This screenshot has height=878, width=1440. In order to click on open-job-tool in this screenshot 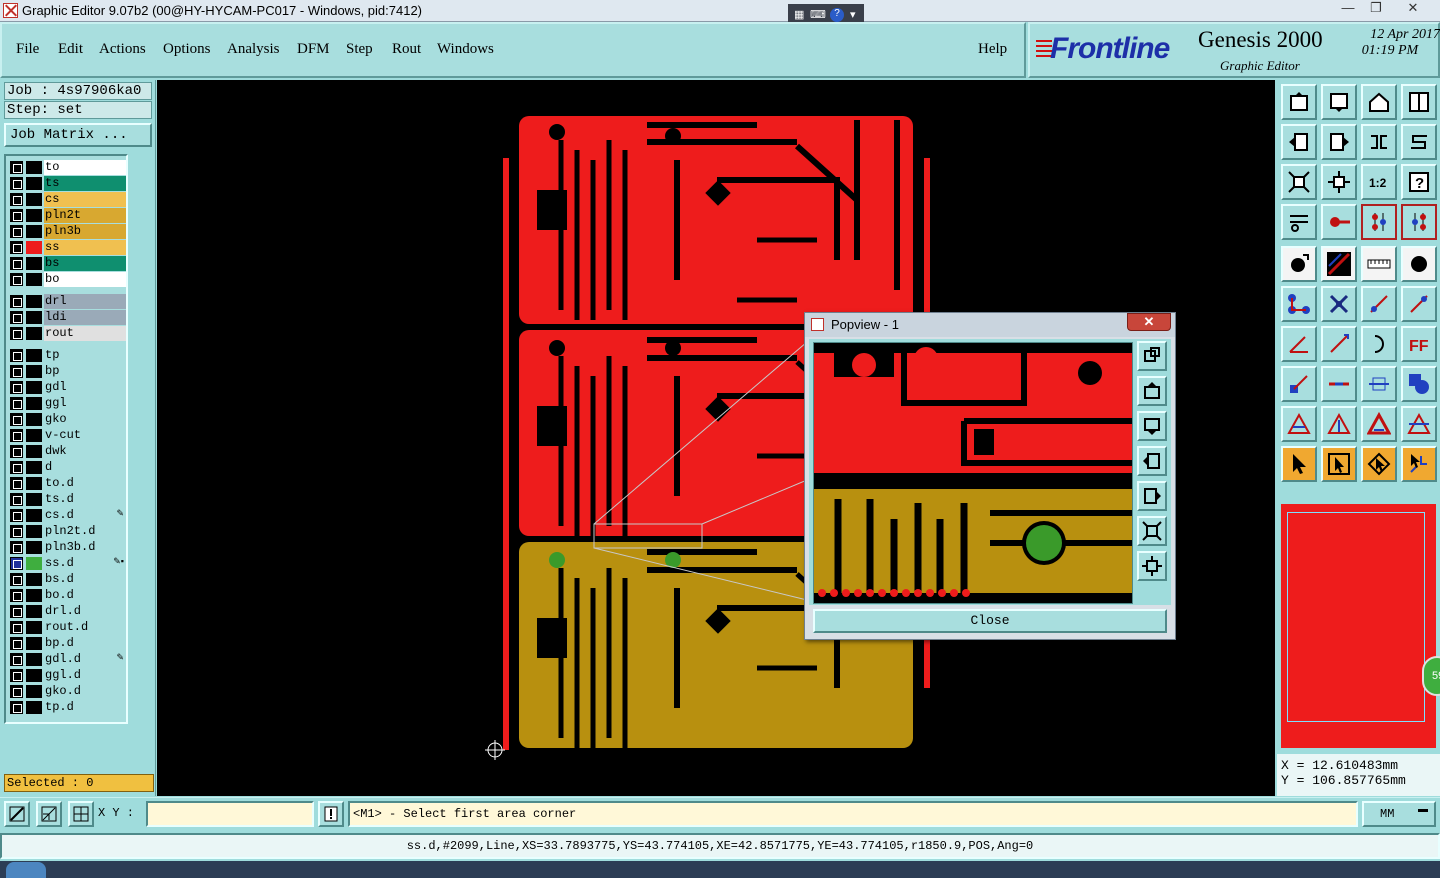, I will do `click(1299, 102)`.